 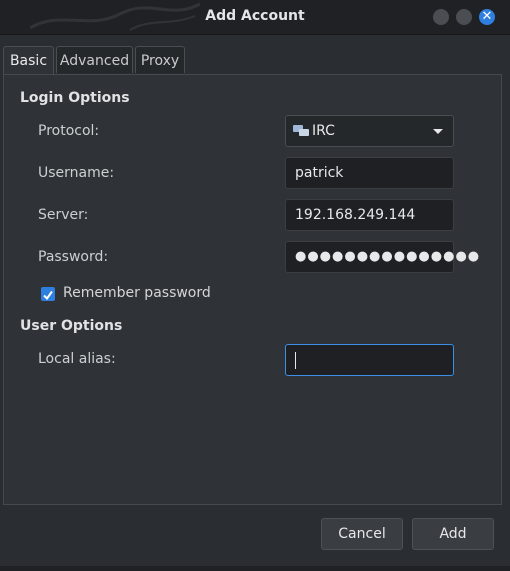 I want to click on title-bar: Add Account ✕, so click(x=255, y=17).